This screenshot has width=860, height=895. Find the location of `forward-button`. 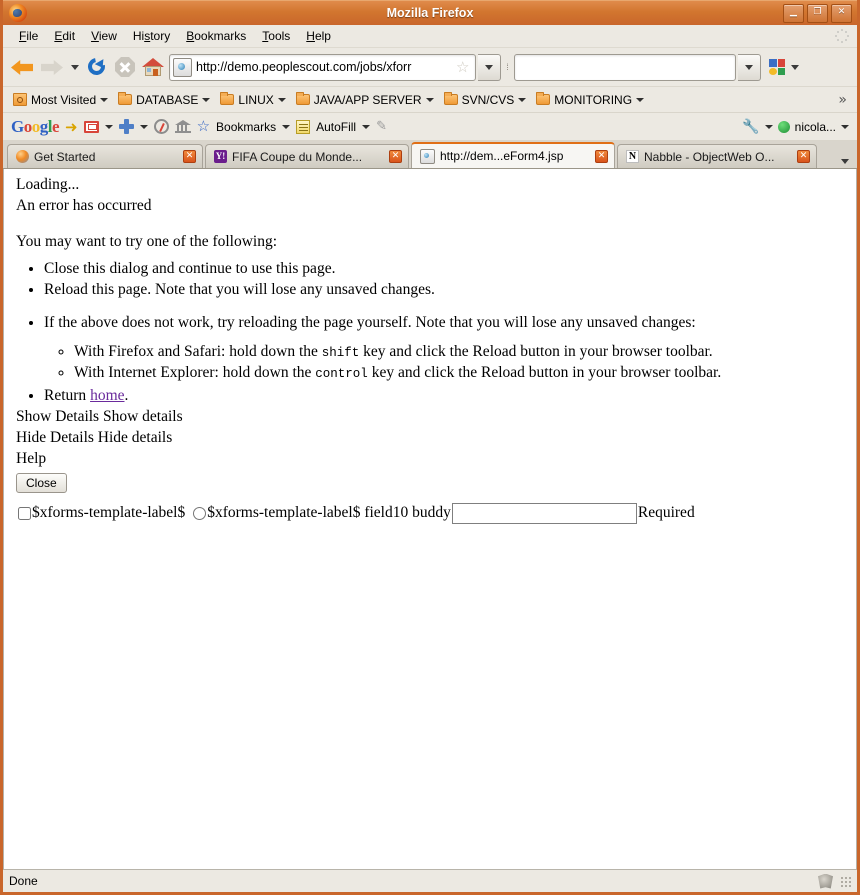

forward-button is located at coordinates (52, 67).